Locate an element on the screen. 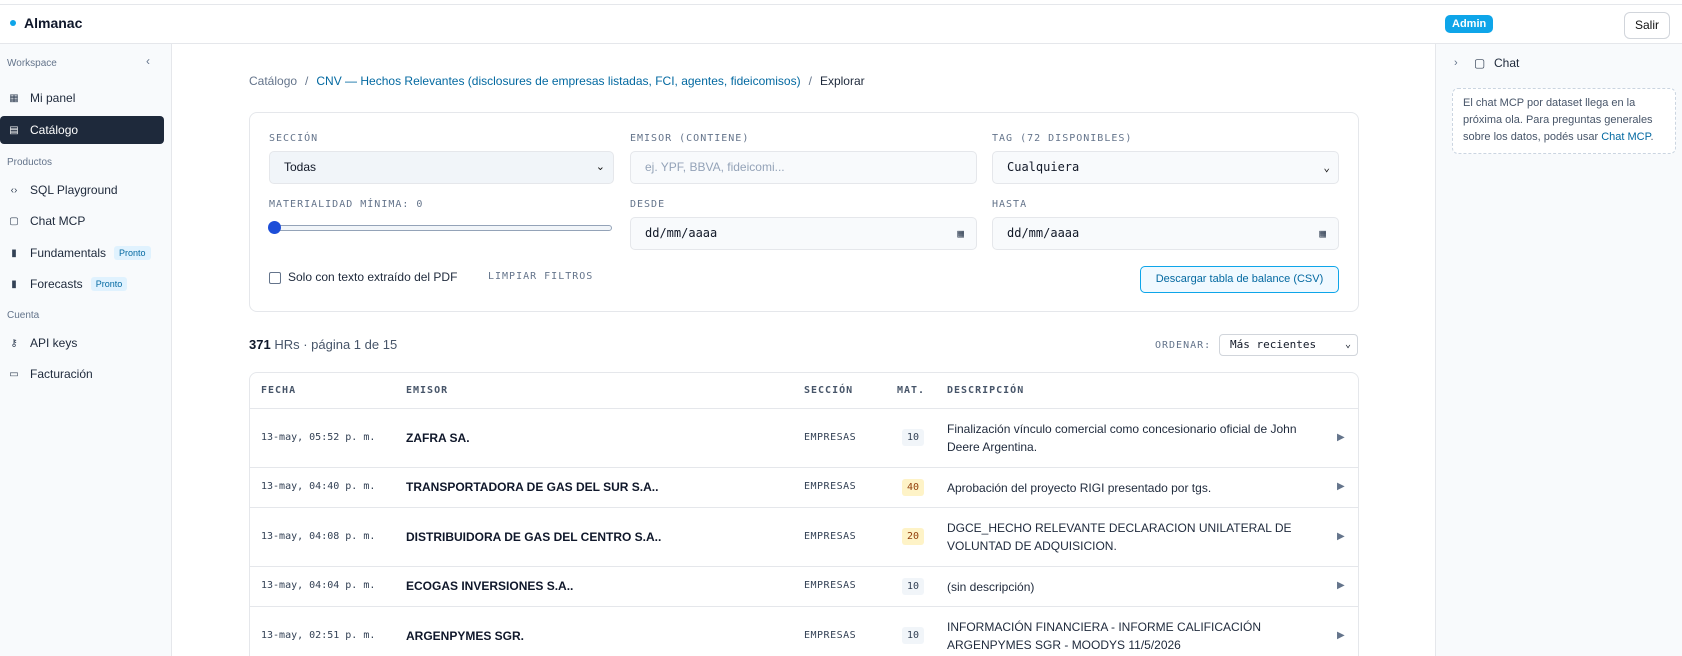 The height and width of the screenshot is (656, 1682). catalog-icon: ▤ is located at coordinates (14, 130).